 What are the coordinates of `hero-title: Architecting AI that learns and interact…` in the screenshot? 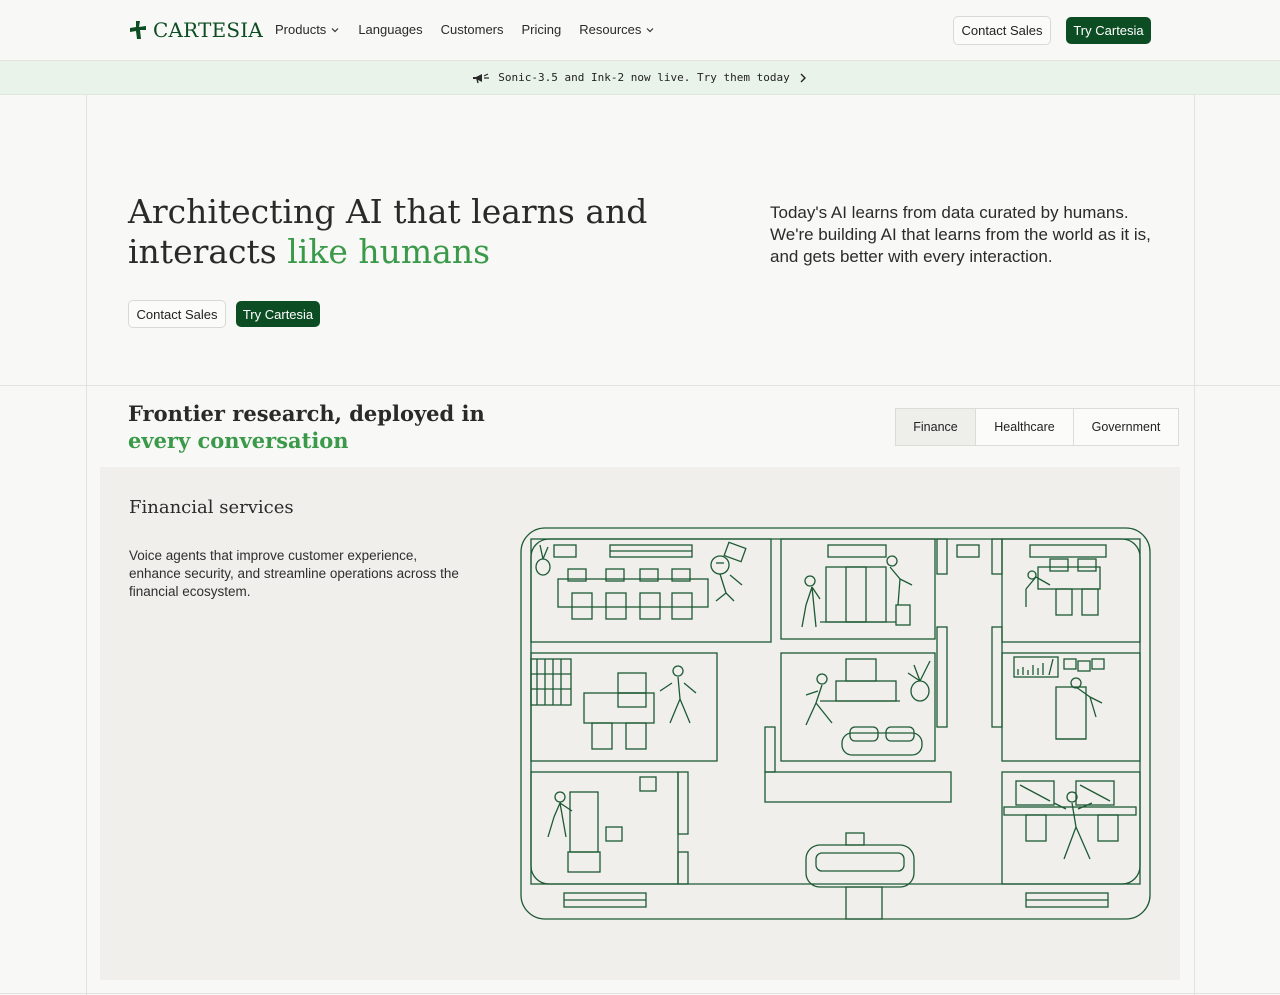 It's located at (388, 232).